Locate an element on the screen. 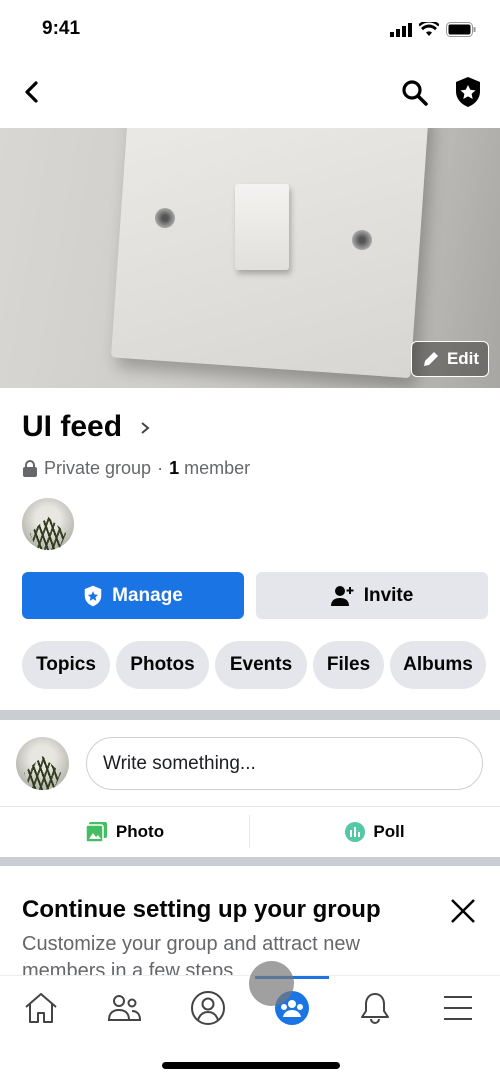  chip-albums: Albums is located at coordinates (438, 665).